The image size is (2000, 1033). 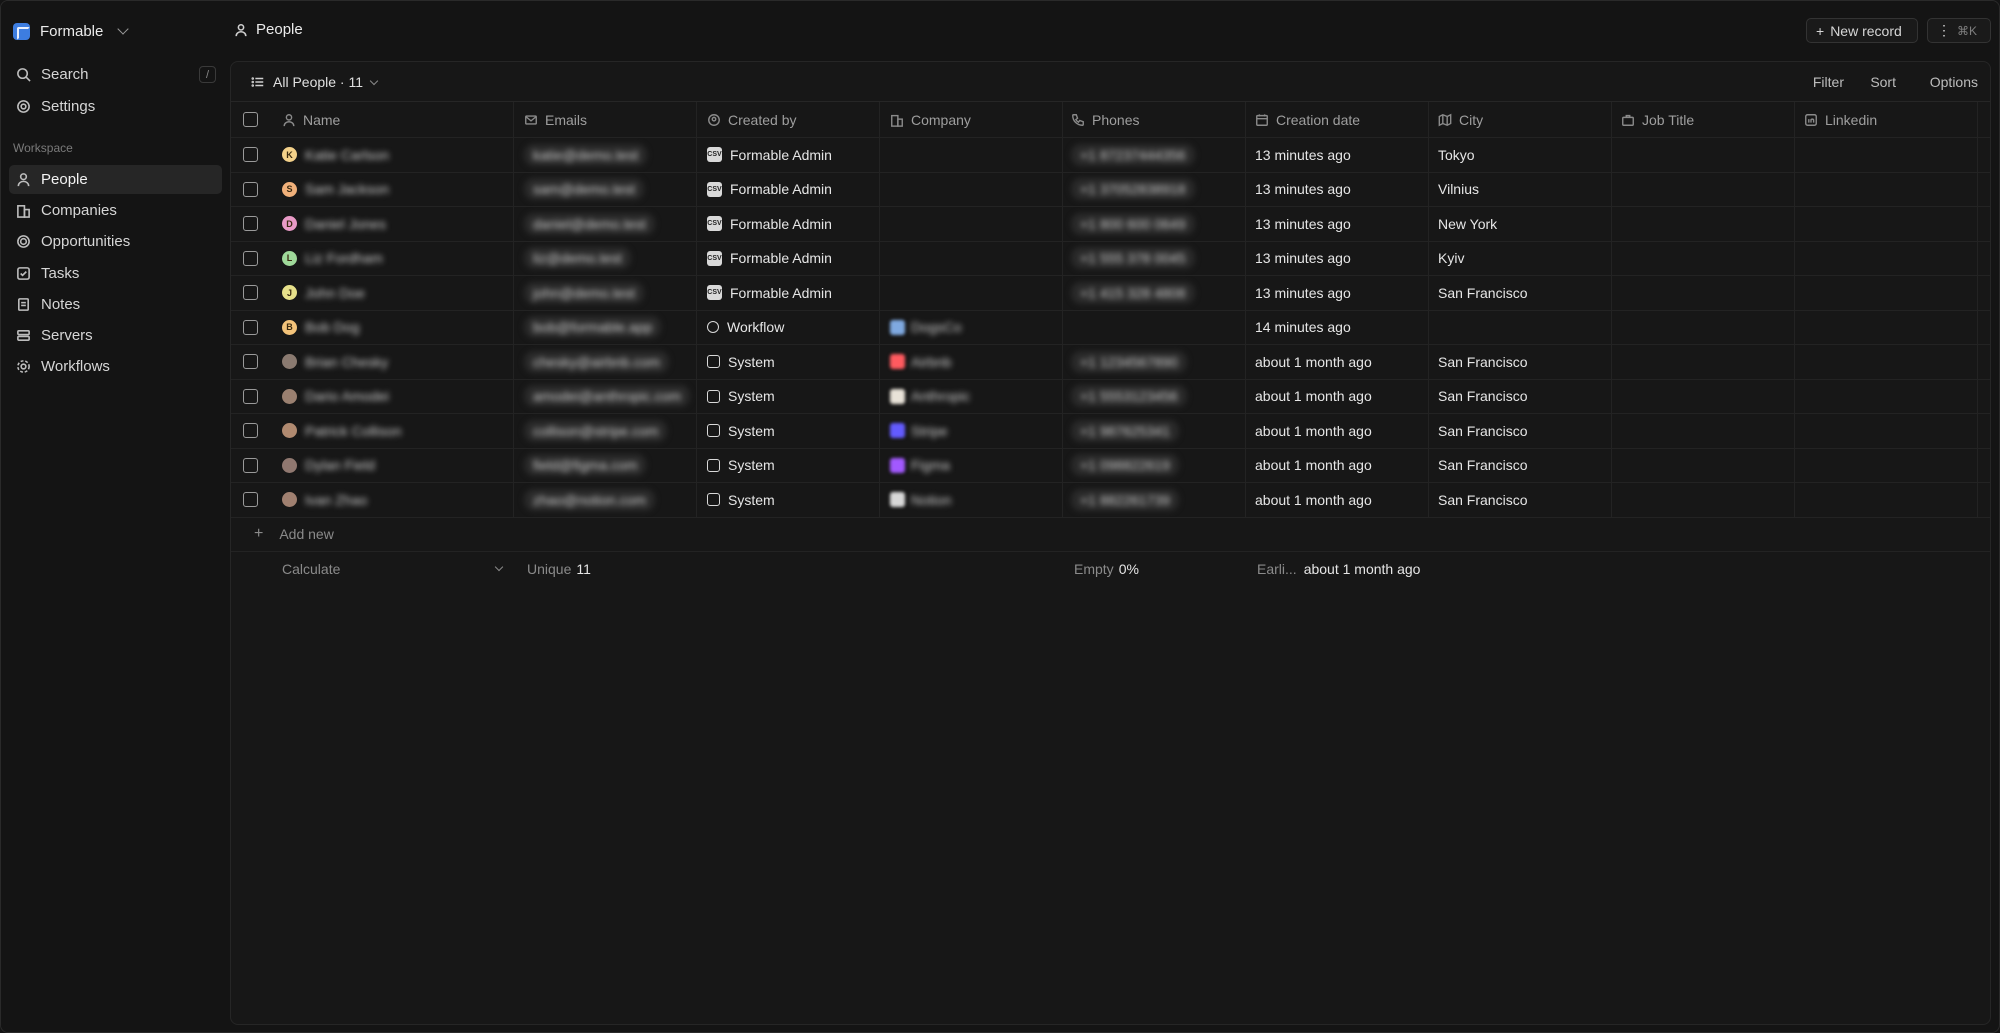 I want to click on phones-aggregate: Empty 0%, so click(x=1106, y=569).